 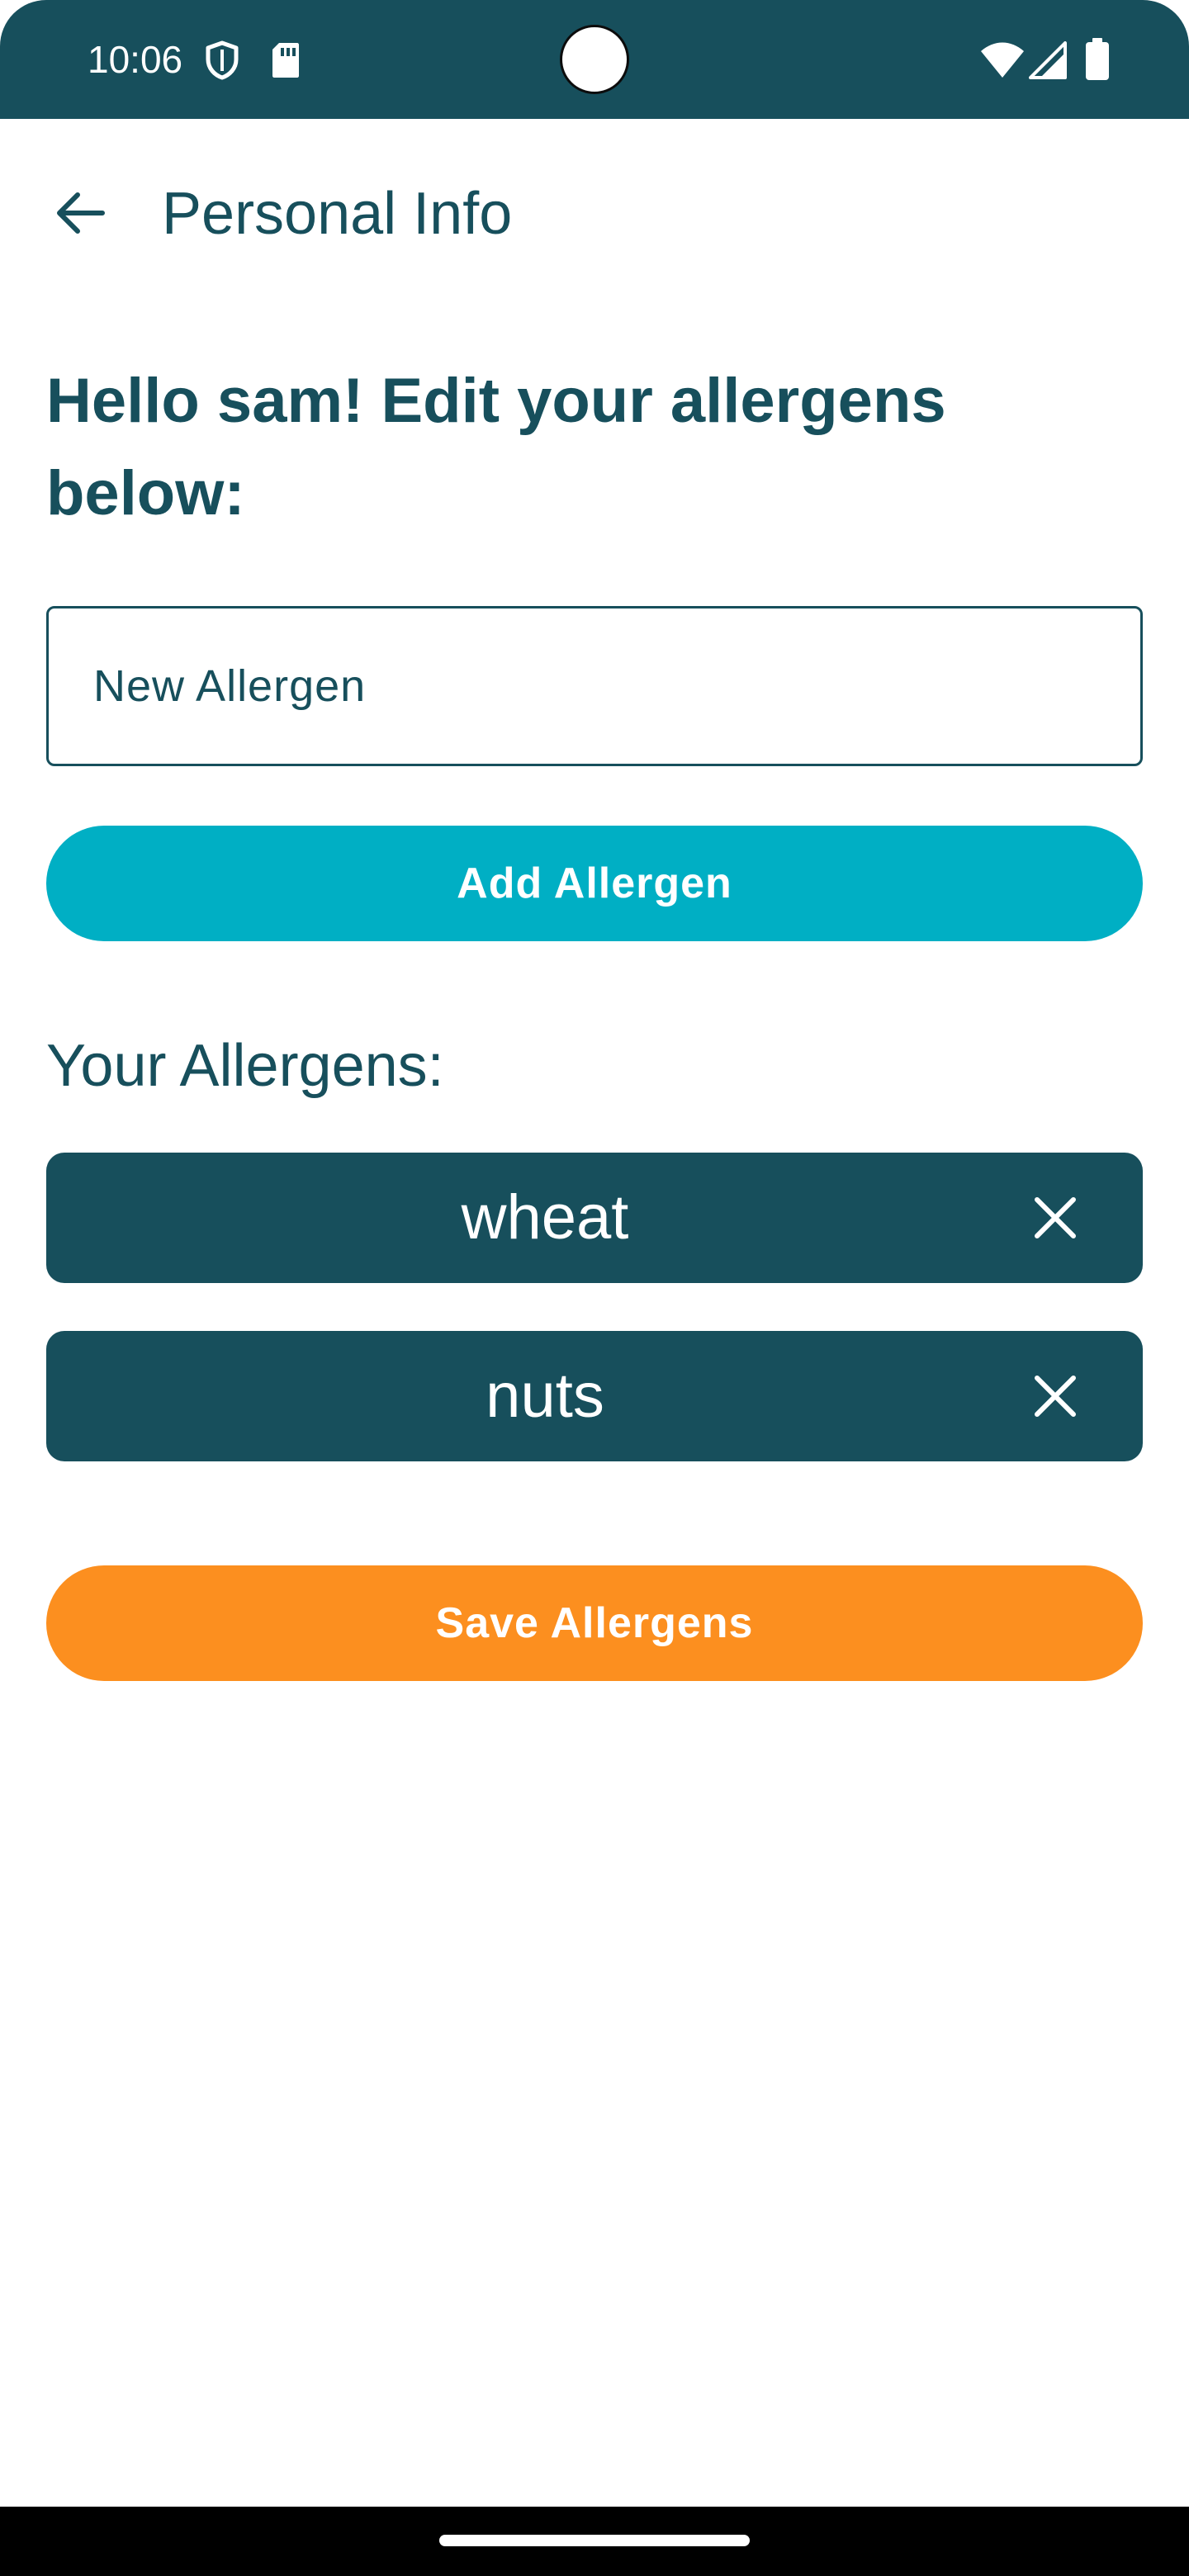 I want to click on system-navigation-bar, so click(x=594, y=2541).